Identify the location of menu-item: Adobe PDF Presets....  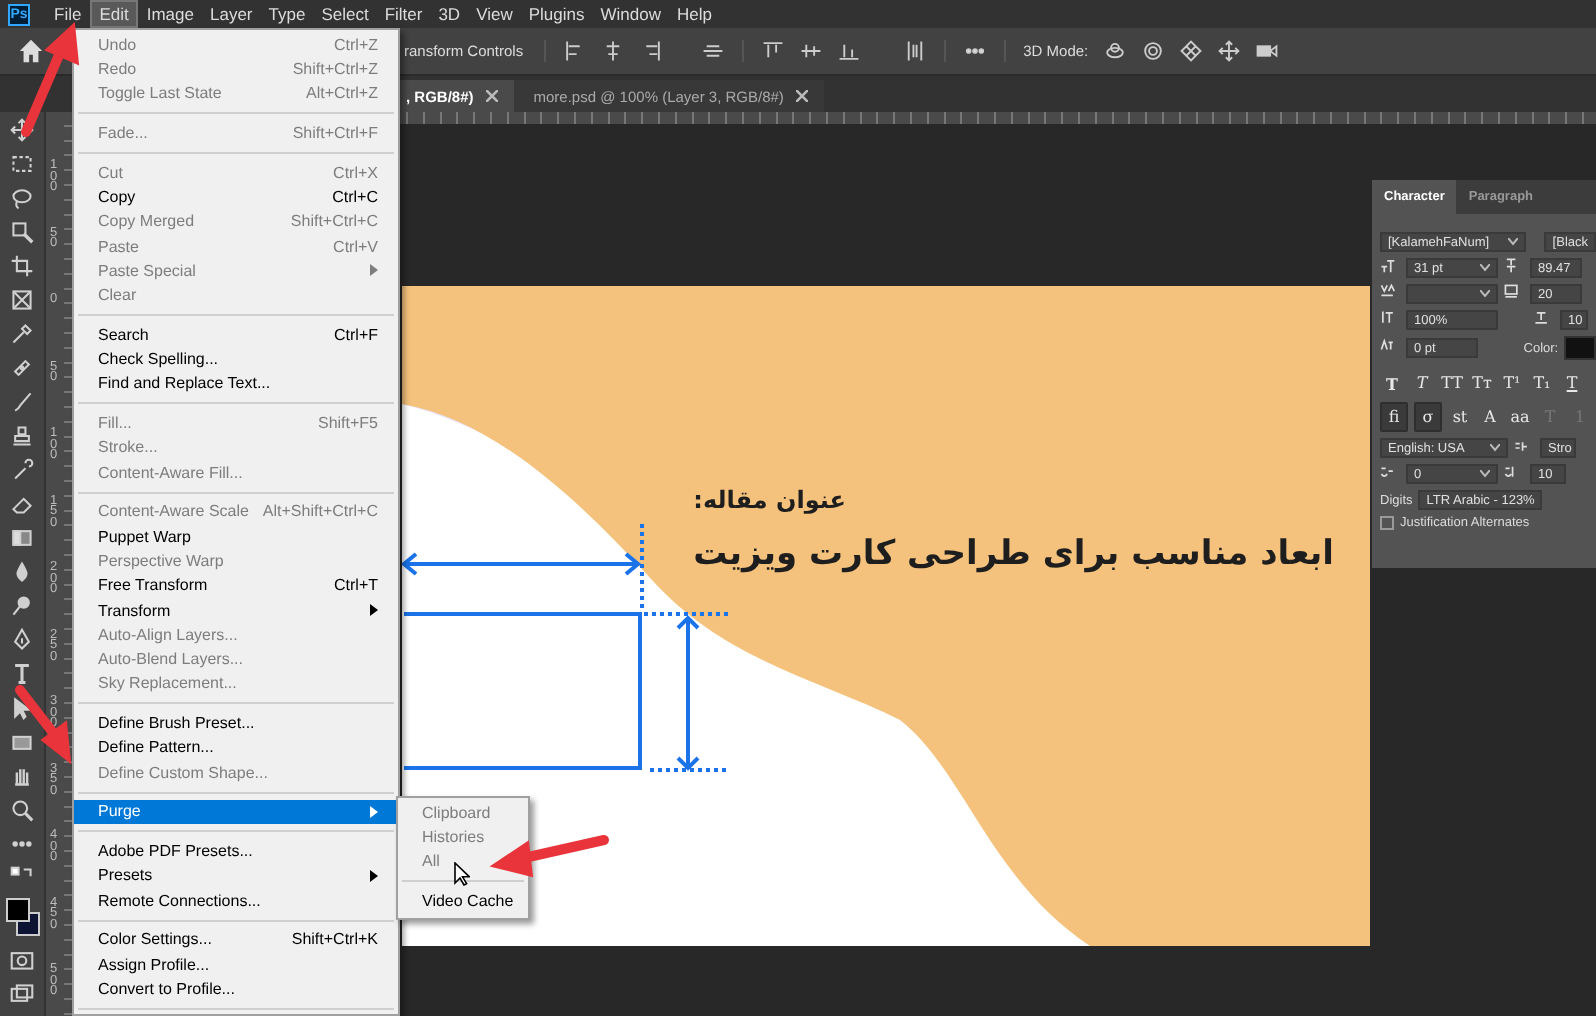
(236, 851).